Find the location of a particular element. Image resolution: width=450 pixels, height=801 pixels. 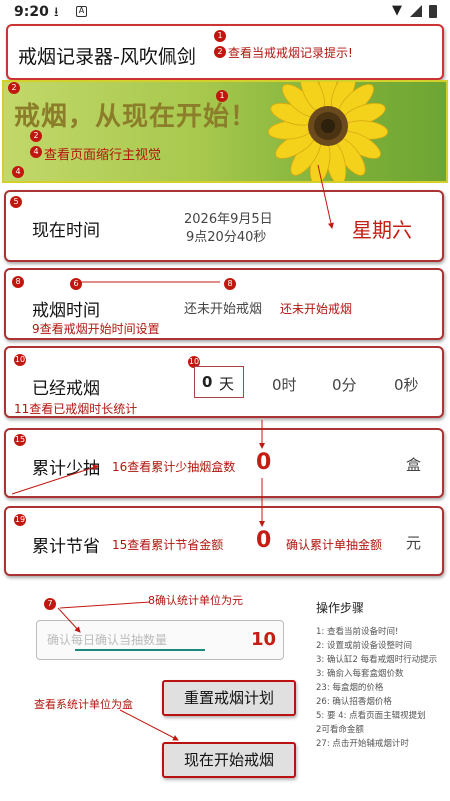

a-app-icon: A is located at coordinates (81, 11).